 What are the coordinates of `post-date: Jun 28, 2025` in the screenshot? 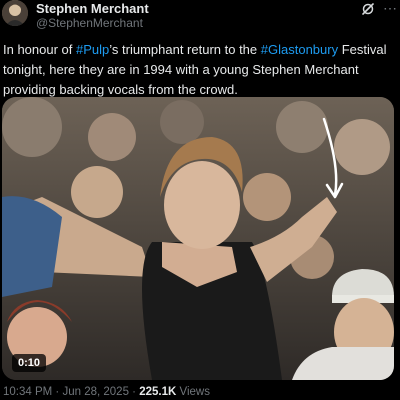 It's located at (95, 392).